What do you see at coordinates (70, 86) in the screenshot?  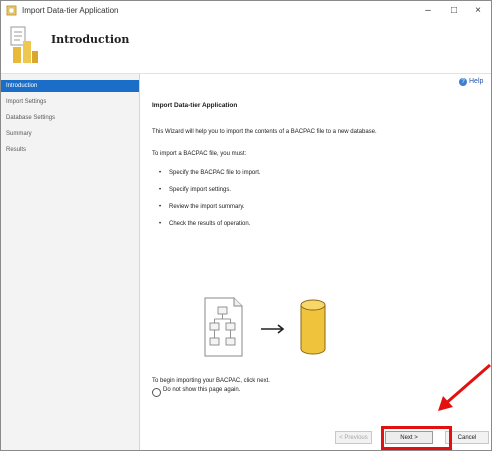 I see `sidebar-item-introduction: Introduction` at bounding box center [70, 86].